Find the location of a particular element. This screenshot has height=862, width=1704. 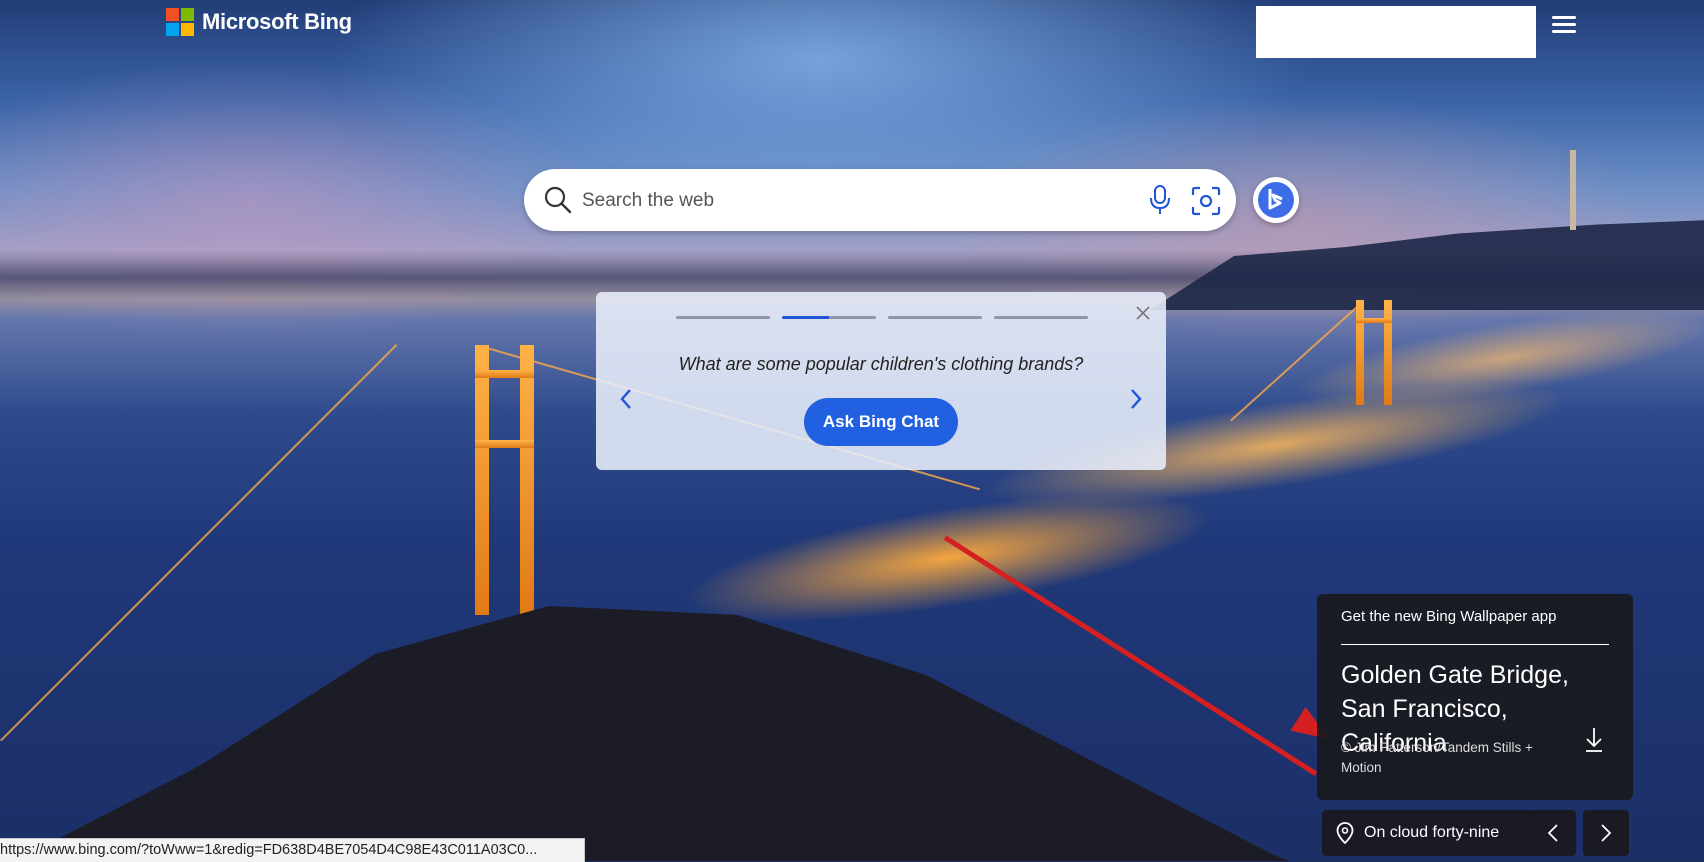

location-label: On cloud forty-nine is located at coordinates (1432, 832).